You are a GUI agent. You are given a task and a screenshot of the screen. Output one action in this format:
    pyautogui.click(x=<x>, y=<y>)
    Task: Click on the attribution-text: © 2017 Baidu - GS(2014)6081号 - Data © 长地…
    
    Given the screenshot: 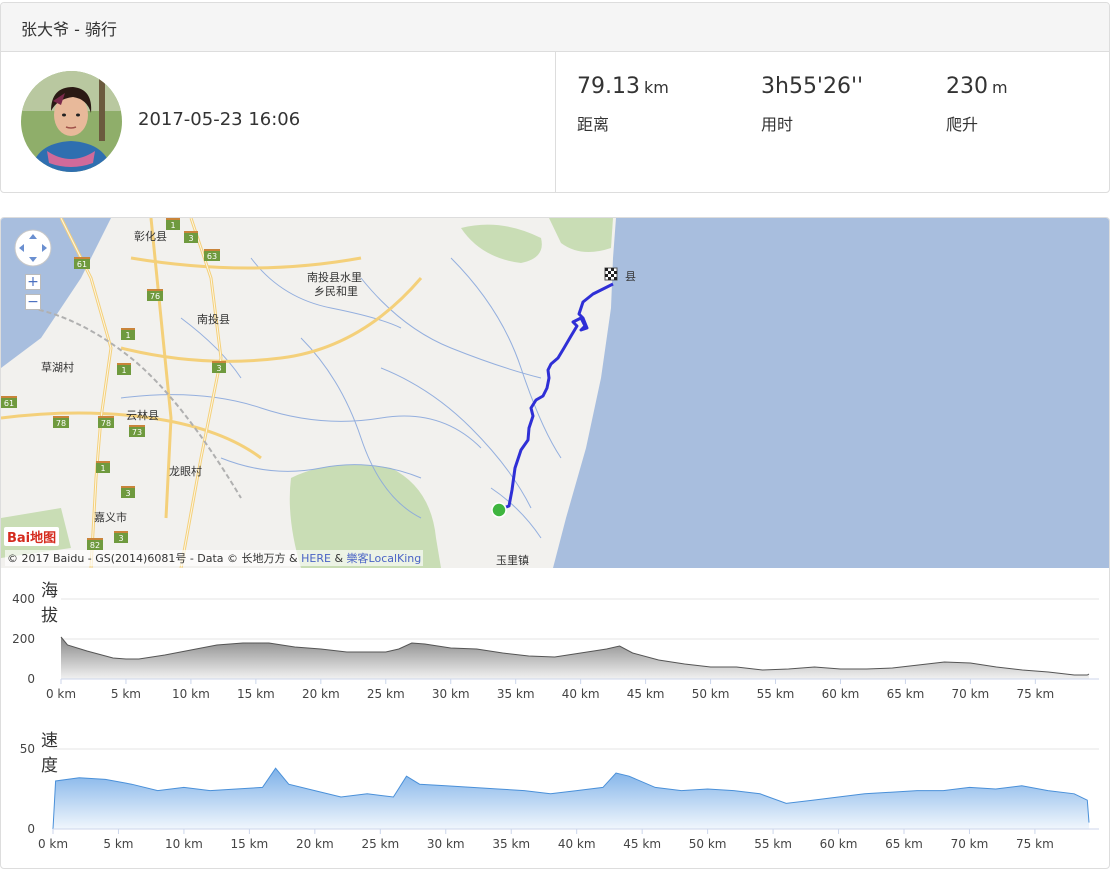 What is the action you would take?
    pyautogui.click(x=152, y=558)
    